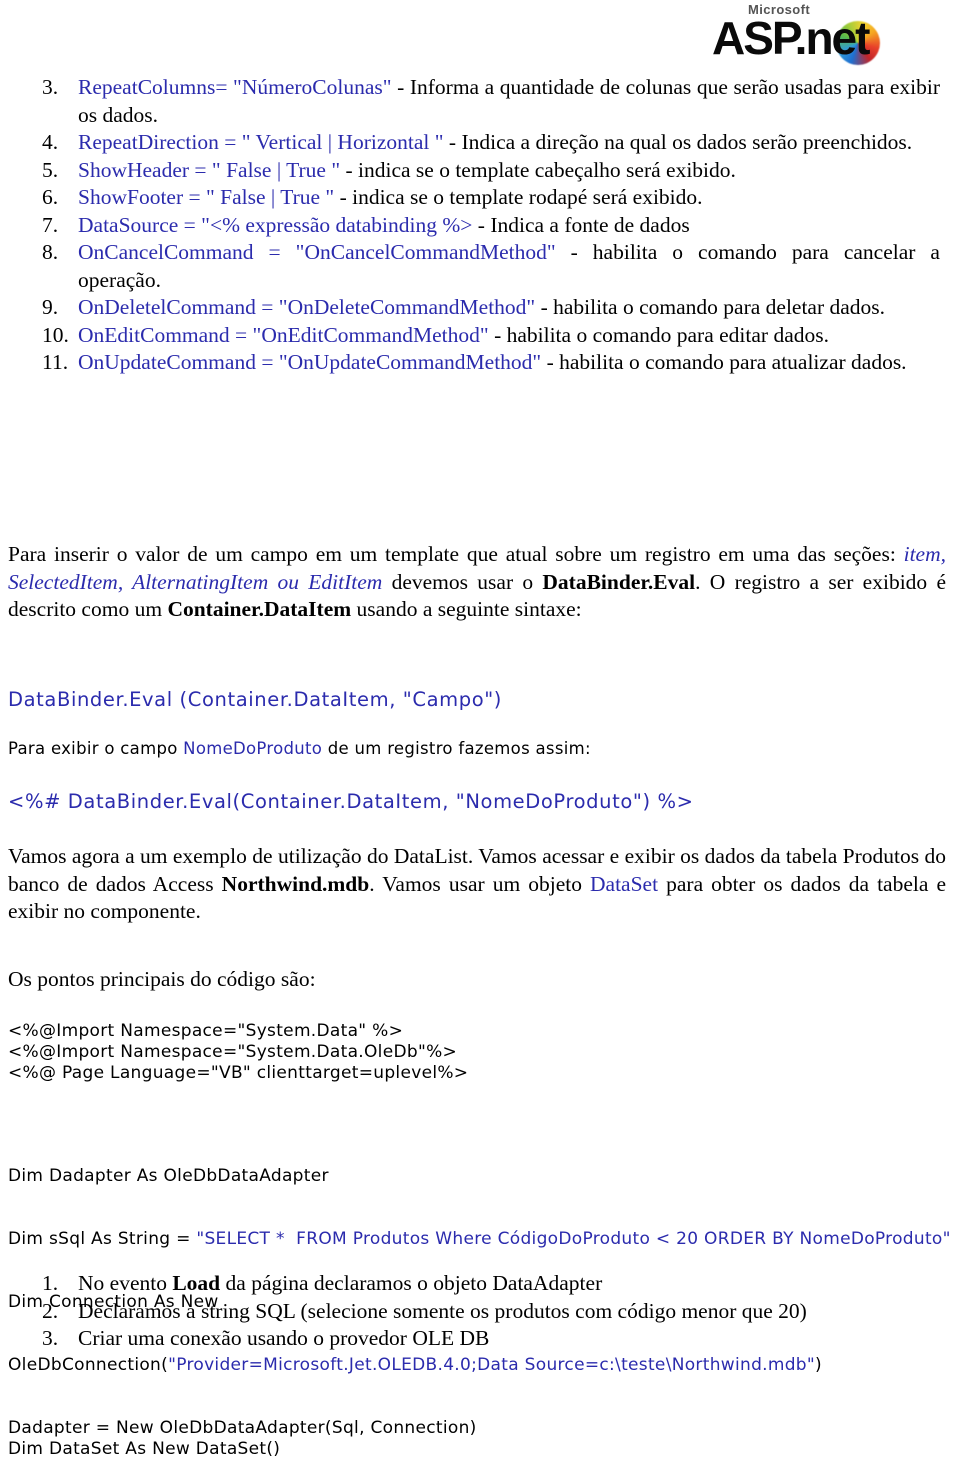  What do you see at coordinates (102, 1239) in the screenshot?
I see `code-keyword-text: Dim sSql As String =` at bounding box center [102, 1239].